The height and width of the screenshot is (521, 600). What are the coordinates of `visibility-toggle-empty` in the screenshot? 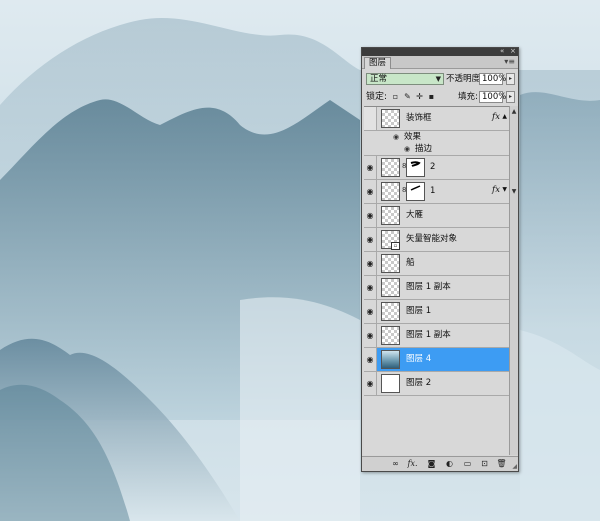 It's located at (370, 118).